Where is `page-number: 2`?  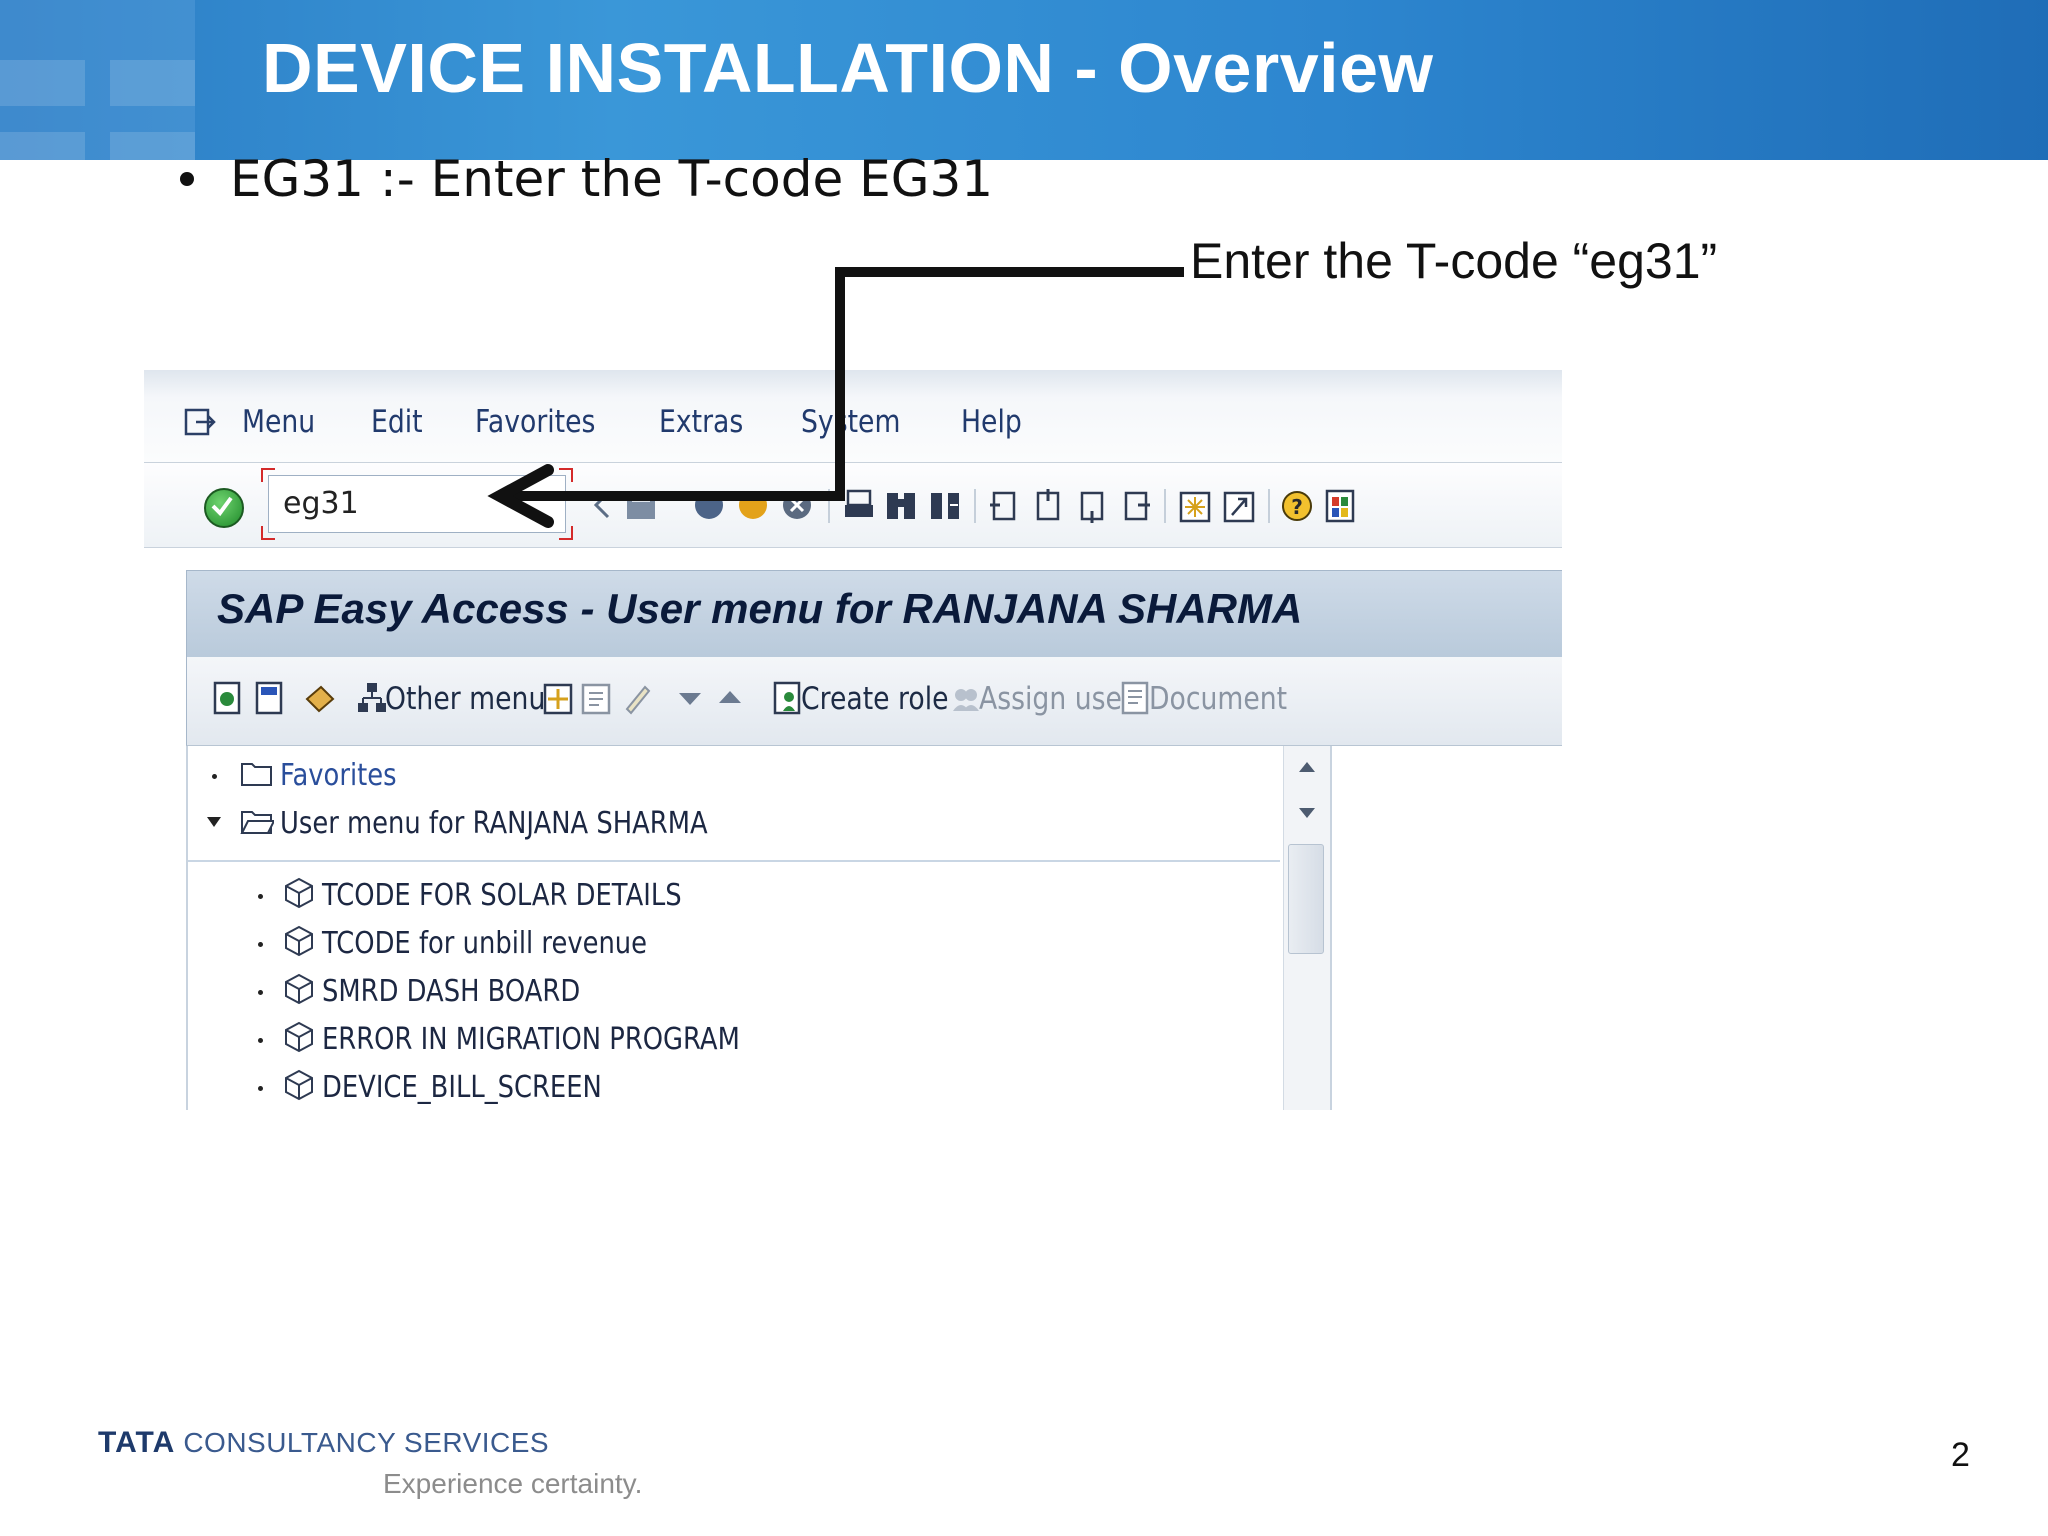
page-number: 2 is located at coordinates (1960, 1455).